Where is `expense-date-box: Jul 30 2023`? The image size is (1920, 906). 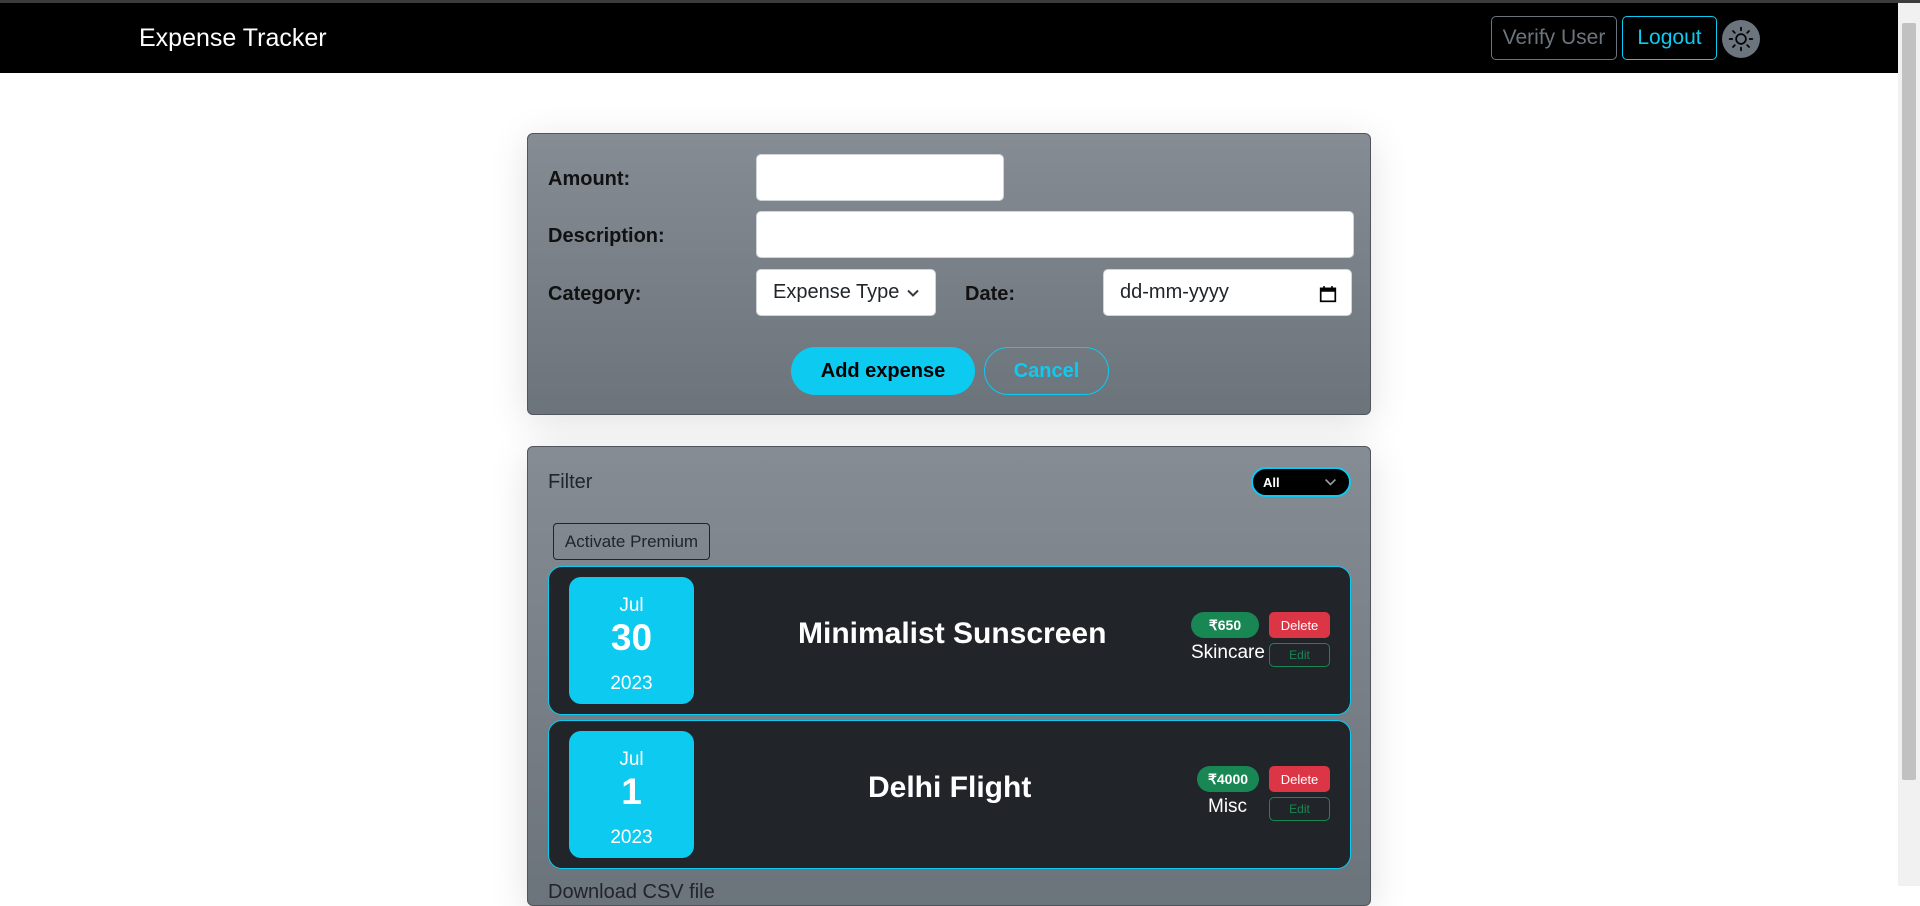
expense-date-box: Jul 30 2023 is located at coordinates (631, 640).